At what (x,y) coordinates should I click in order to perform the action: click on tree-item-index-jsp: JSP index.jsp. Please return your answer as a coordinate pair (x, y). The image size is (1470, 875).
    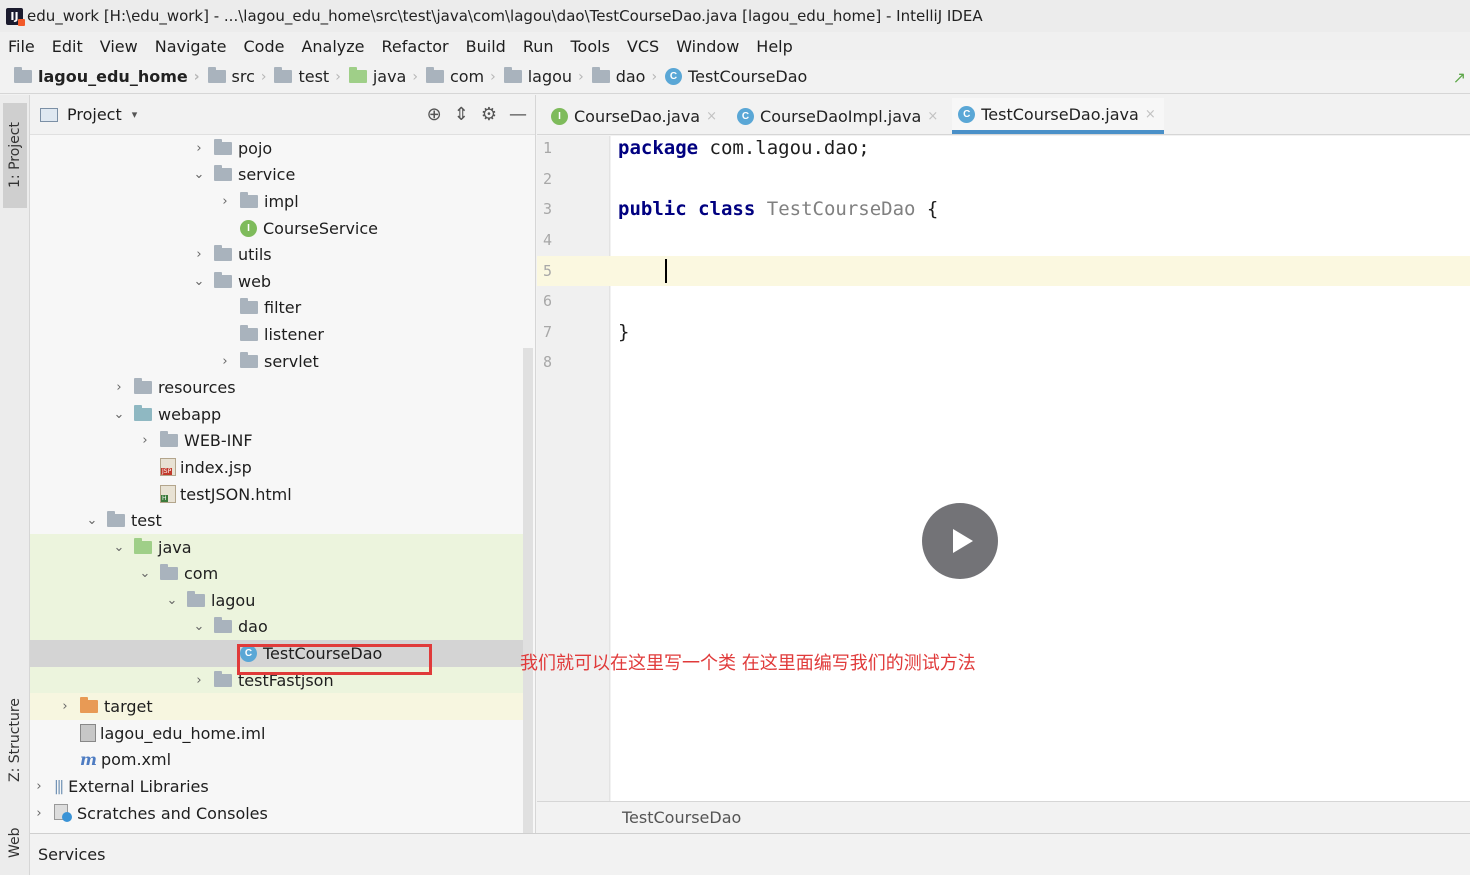
    Looking at the image, I should click on (276, 467).